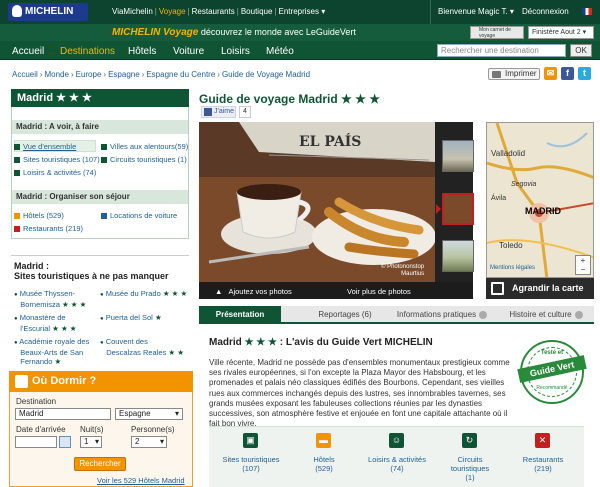  What do you see at coordinates (149, 442) in the screenshot?
I see `persons-select: 2 ▾` at bounding box center [149, 442].